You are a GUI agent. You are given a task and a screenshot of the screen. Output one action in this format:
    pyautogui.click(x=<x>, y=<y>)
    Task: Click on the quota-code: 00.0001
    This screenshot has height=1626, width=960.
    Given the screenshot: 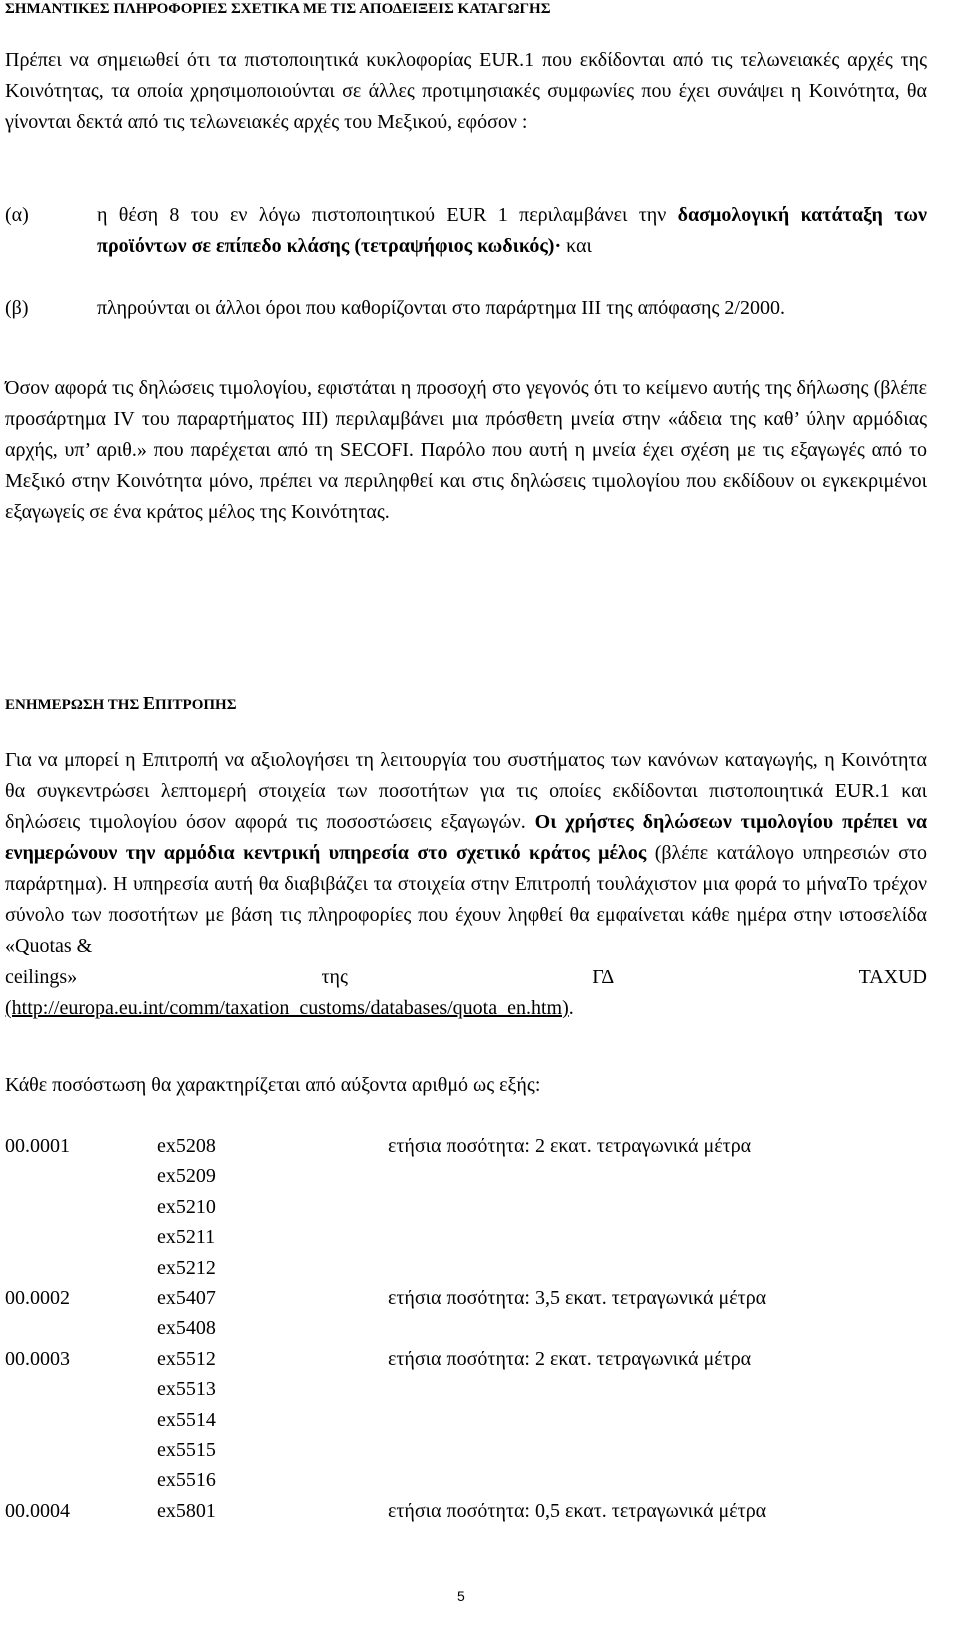 What is the action you would take?
    pyautogui.click(x=37, y=1146)
    